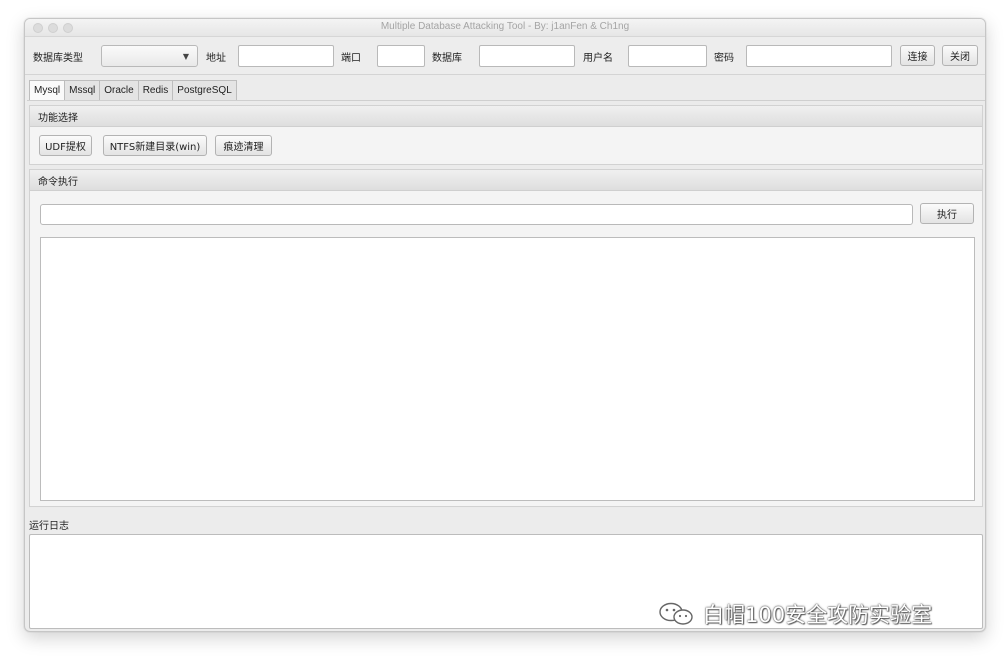  What do you see at coordinates (119, 90) in the screenshot?
I see `tab-oracle: Oracle` at bounding box center [119, 90].